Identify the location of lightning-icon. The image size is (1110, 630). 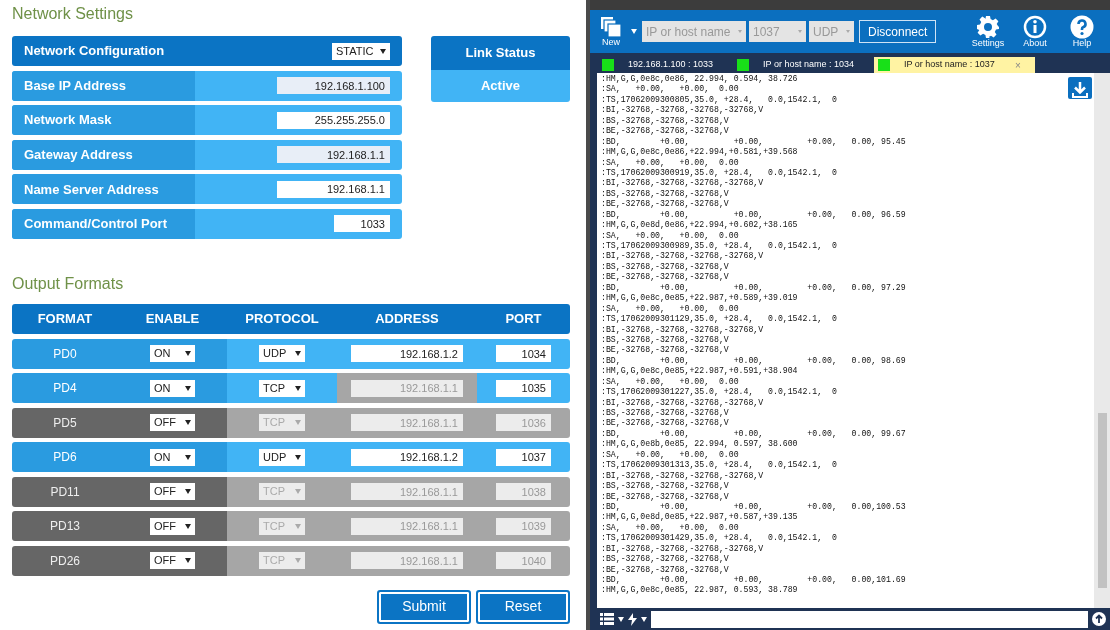
(632, 619).